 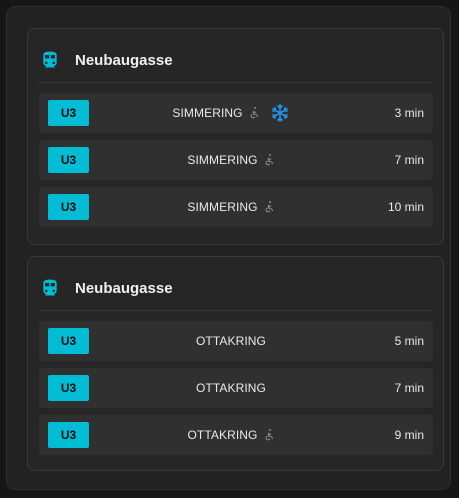 I want to click on departure-time: 5 min, so click(x=409, y=341).